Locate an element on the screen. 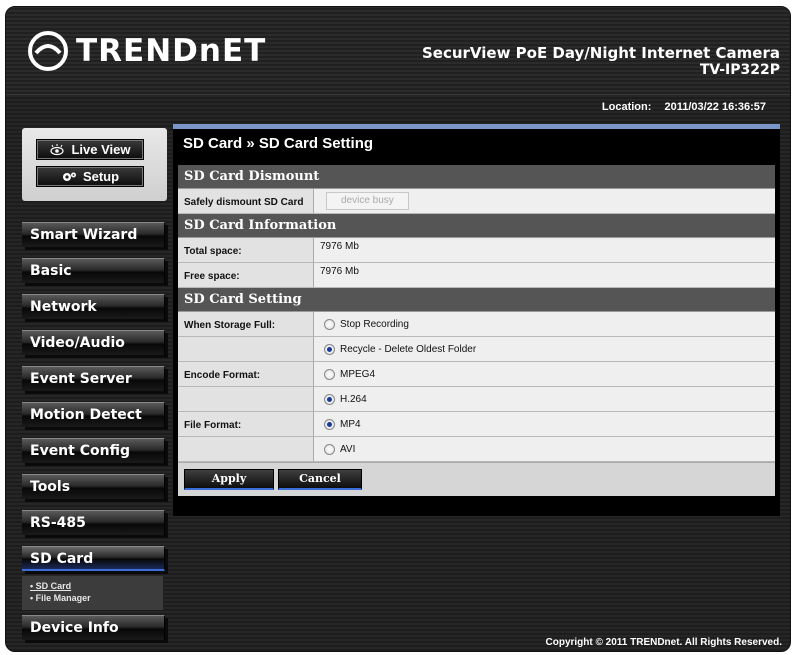 The width and height of the screenshot is (795, 655). section-setting-heading: SD Card Setting is located at coordinates (476, 300).